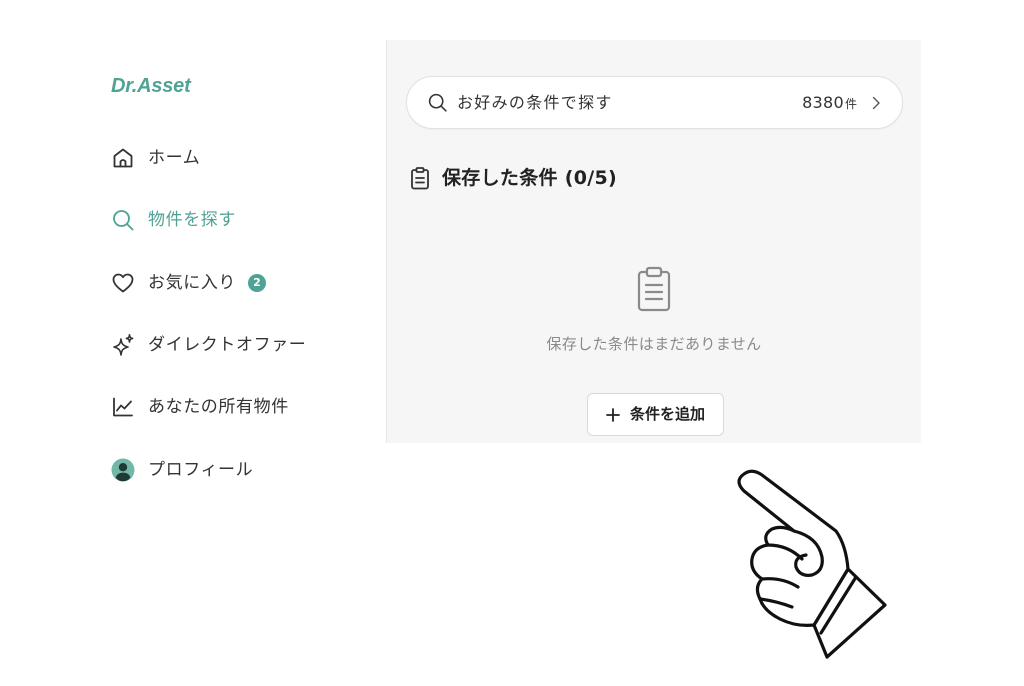 Image resolution: width=1024 pixels, height=686 pixels. Describe the element at coordinates (174, 158) in the screenshot. I see `sidebar-item-label: ホーム` at that location.